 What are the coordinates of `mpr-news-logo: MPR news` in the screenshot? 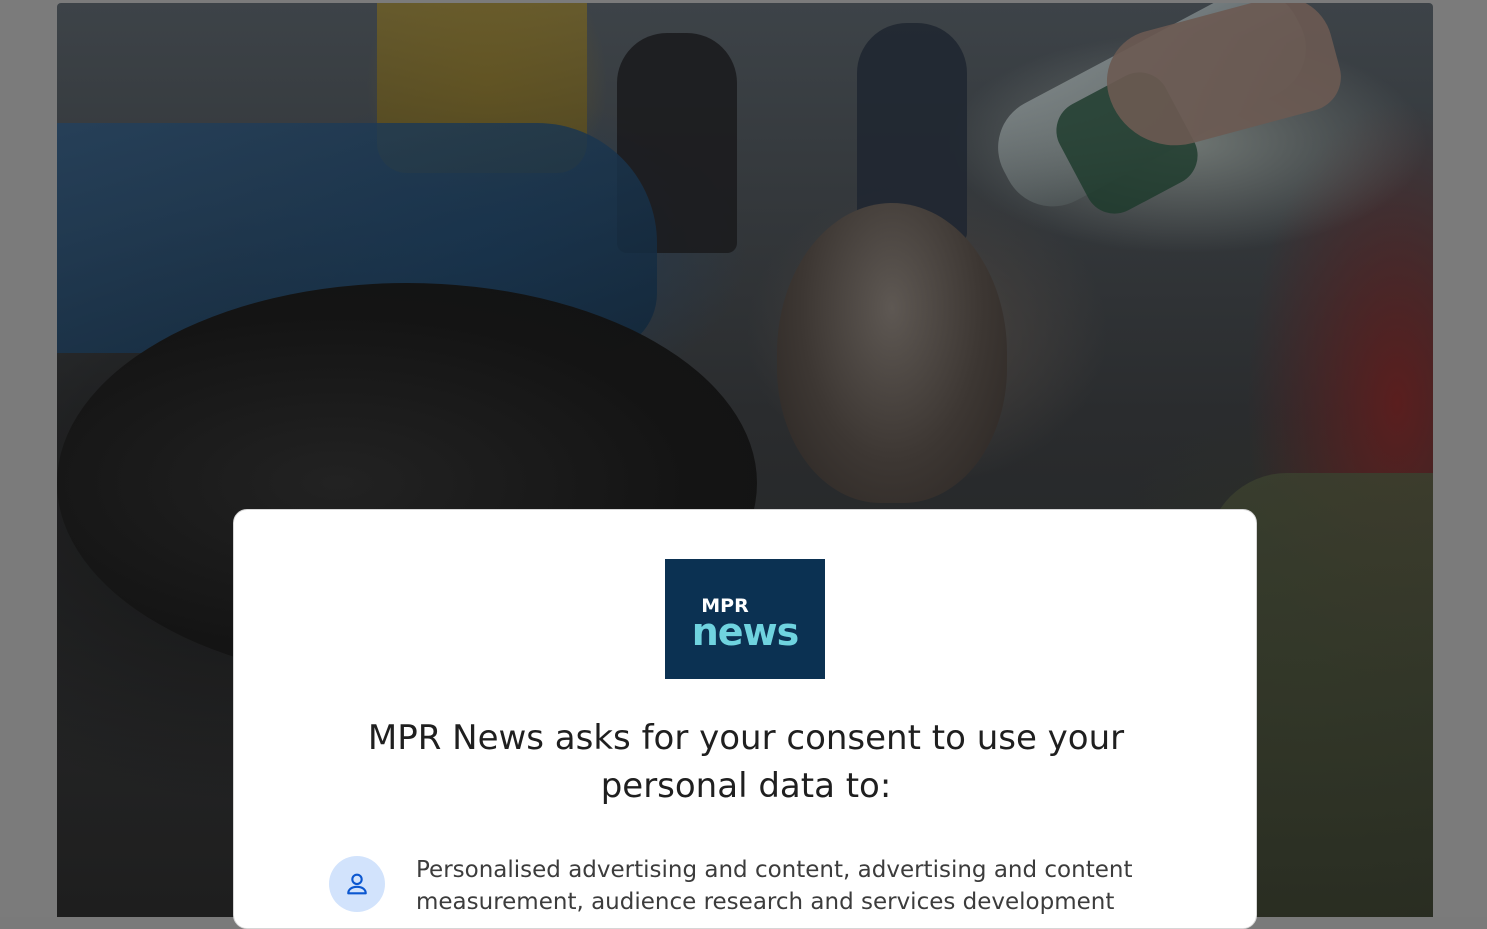 It's located at (745, 619).